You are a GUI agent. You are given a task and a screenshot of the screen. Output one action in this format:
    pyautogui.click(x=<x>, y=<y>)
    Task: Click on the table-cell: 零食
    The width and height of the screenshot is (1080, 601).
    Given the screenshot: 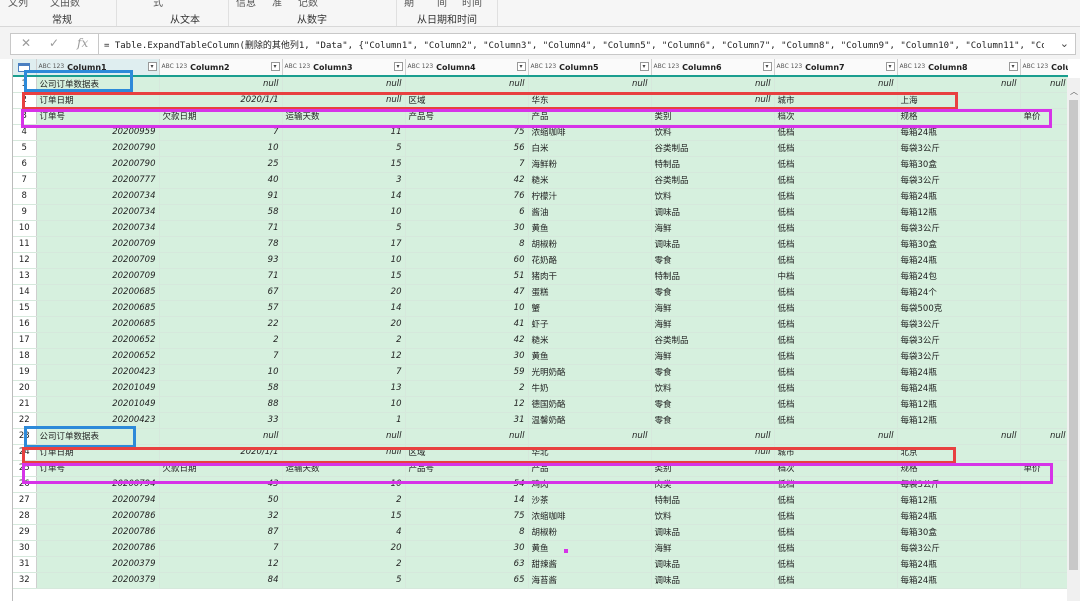 What is the action you would take?
    pyautogui.click(x=713, y=292)
    